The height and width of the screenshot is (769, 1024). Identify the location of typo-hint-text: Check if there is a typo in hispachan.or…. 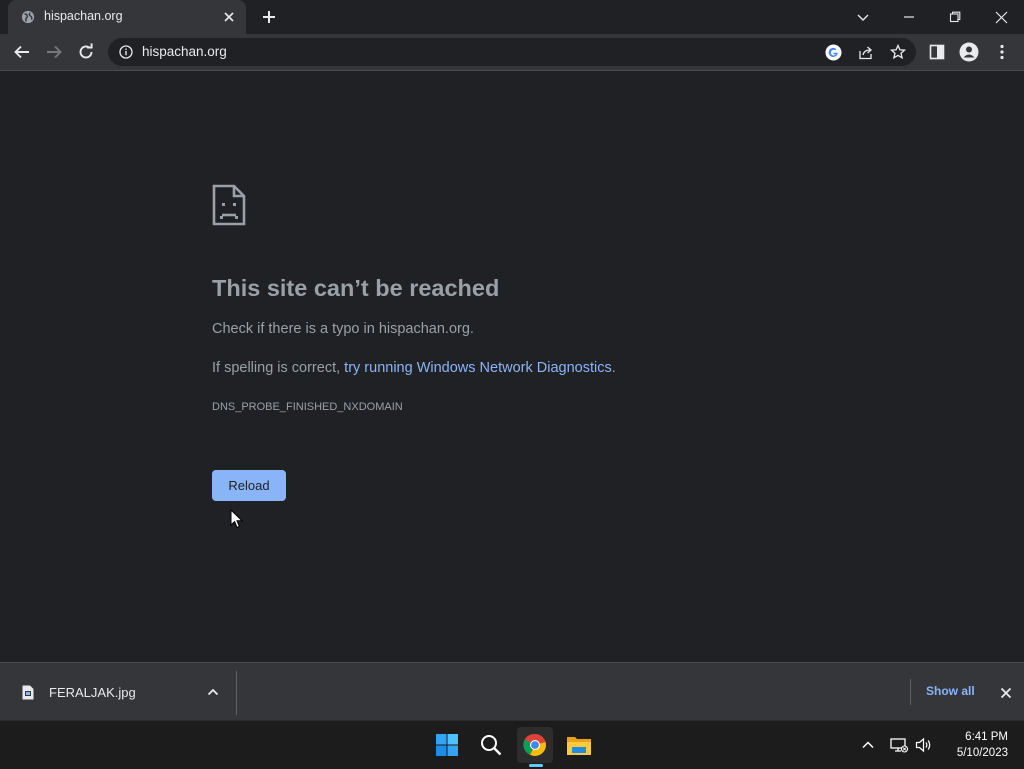
(343, 329).